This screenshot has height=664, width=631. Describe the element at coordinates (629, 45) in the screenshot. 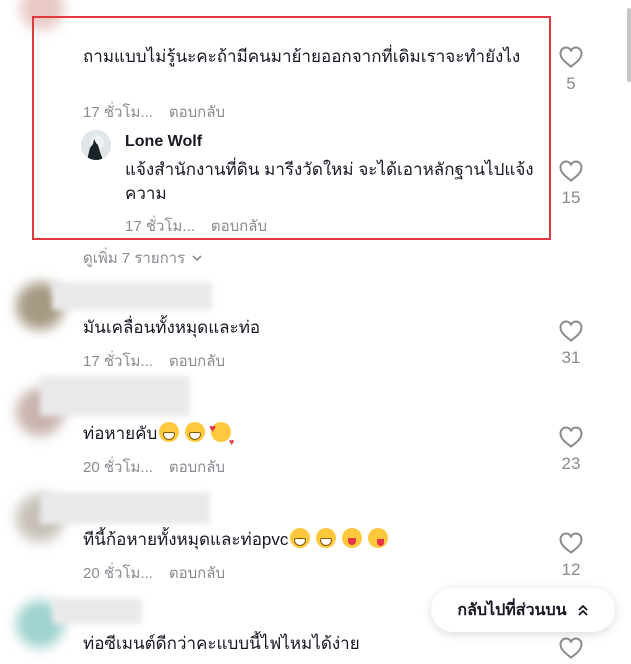

I see `scrollbar-thumb` at that location.